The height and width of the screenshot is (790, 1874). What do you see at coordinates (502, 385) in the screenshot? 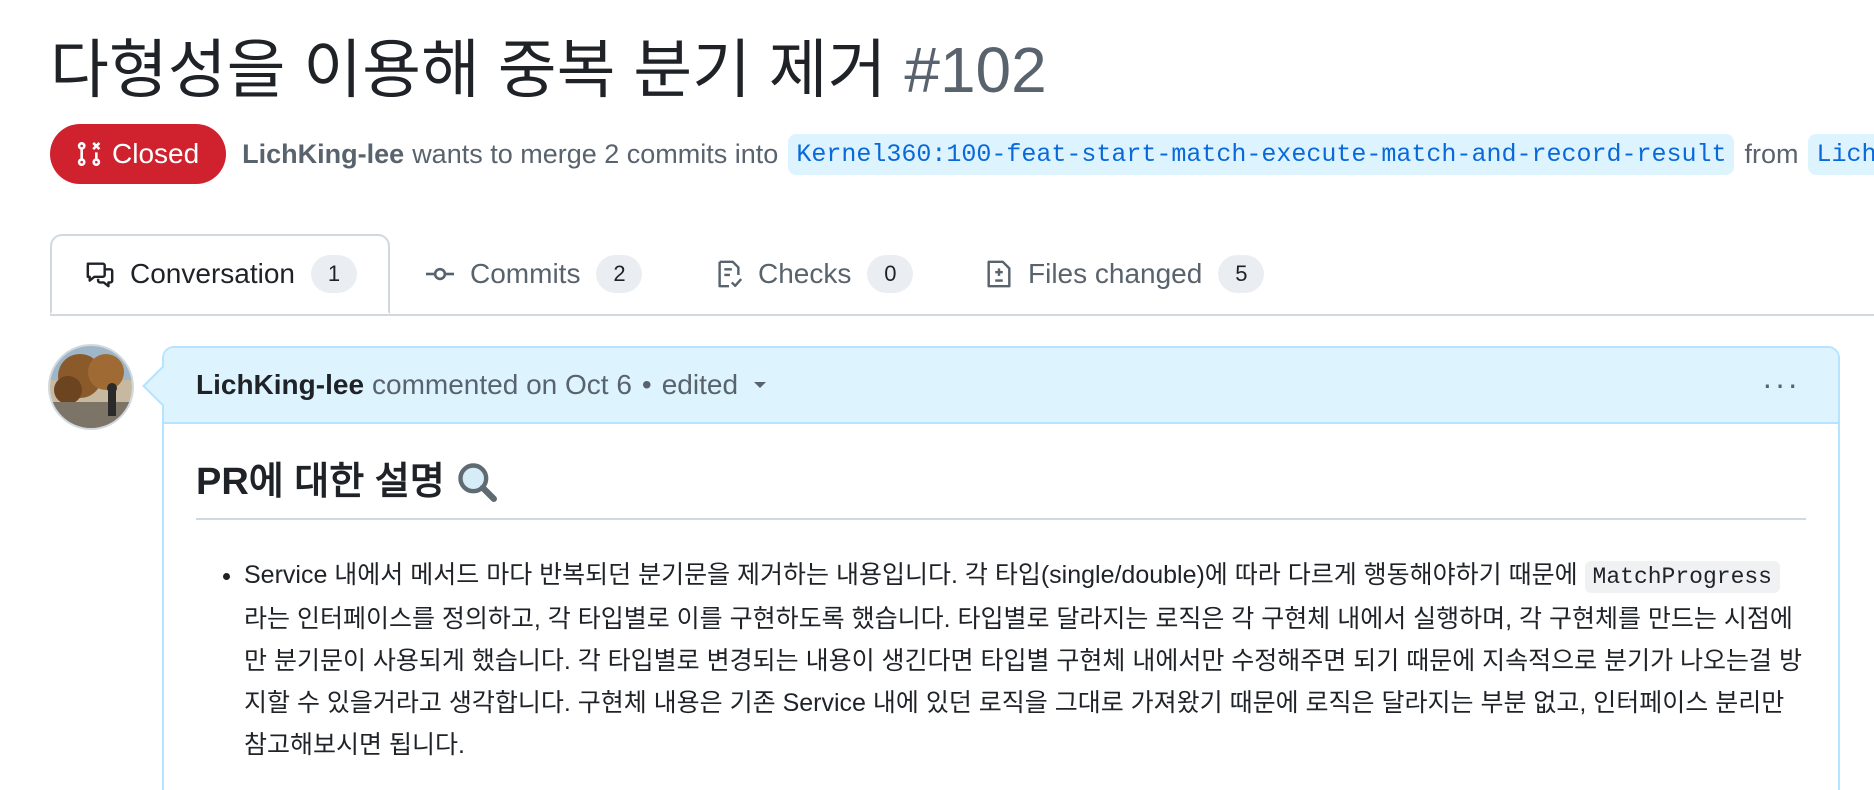
I see `comment-action: commented on Oct 6` at bounding box center [502, 385].